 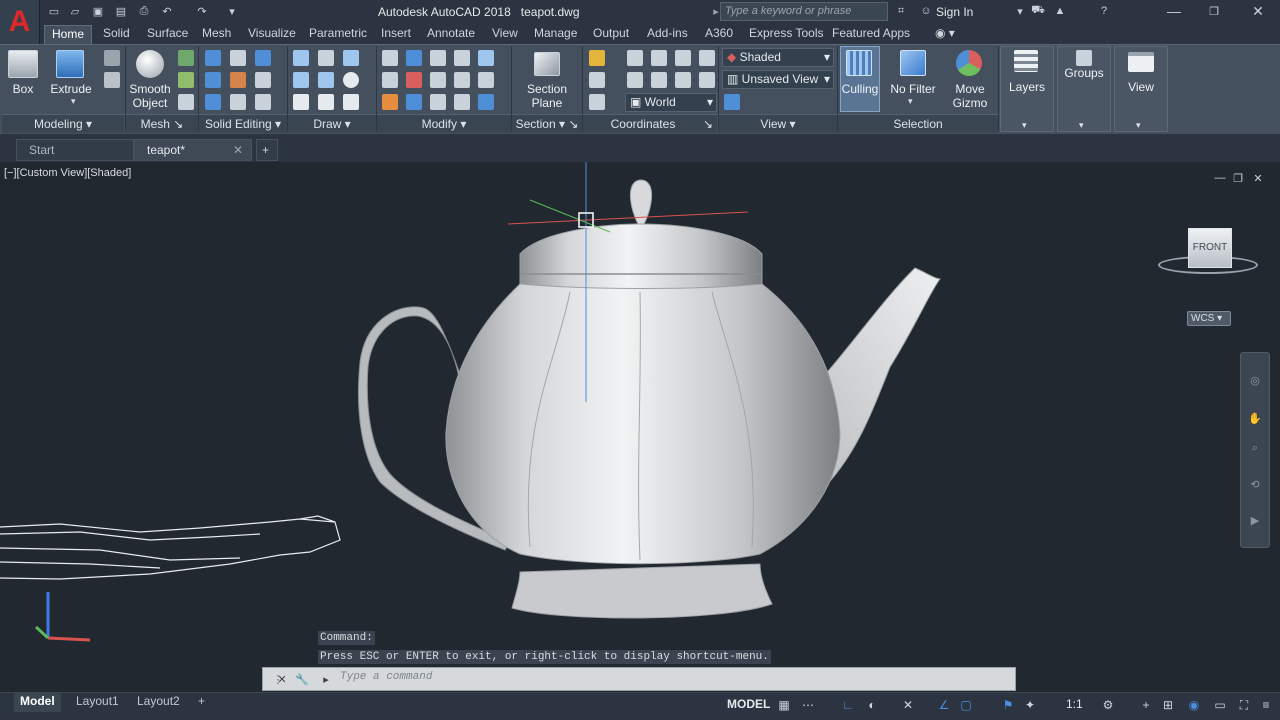 What do you see at coordinates (659, 58) in the screenshot?
I see `ucs-y-icon` at bounding box center [659, 58].